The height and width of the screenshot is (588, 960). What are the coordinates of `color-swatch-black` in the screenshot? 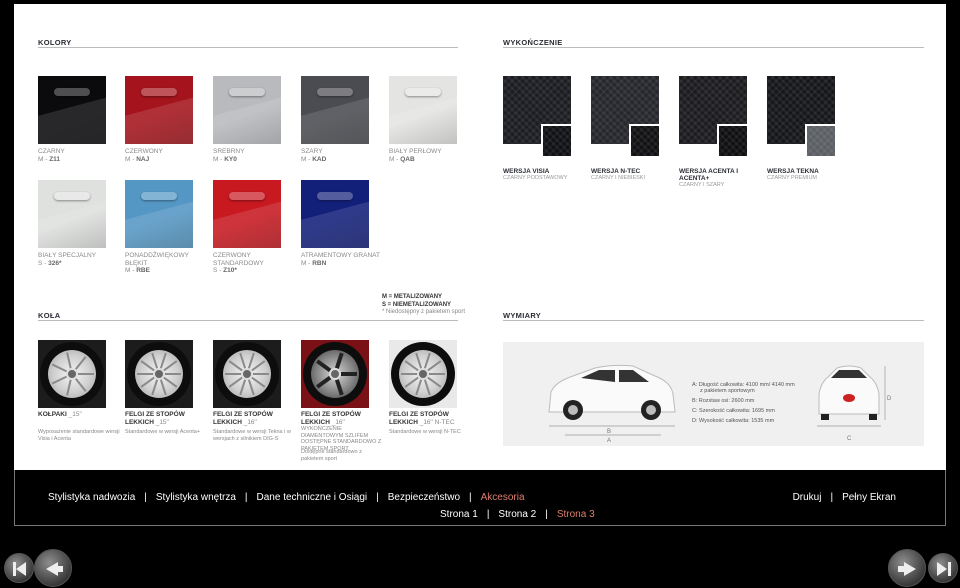 It's located at (72, 110).